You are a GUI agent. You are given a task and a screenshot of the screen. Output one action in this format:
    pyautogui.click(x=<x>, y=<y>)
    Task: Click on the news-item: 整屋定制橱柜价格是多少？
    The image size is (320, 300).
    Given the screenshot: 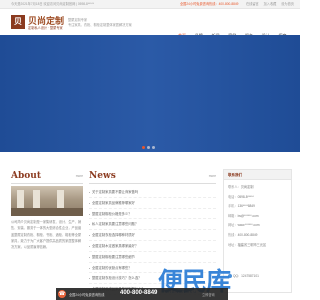 What is the action you would take?
    pyautogui.click(x=152, y=214)
    